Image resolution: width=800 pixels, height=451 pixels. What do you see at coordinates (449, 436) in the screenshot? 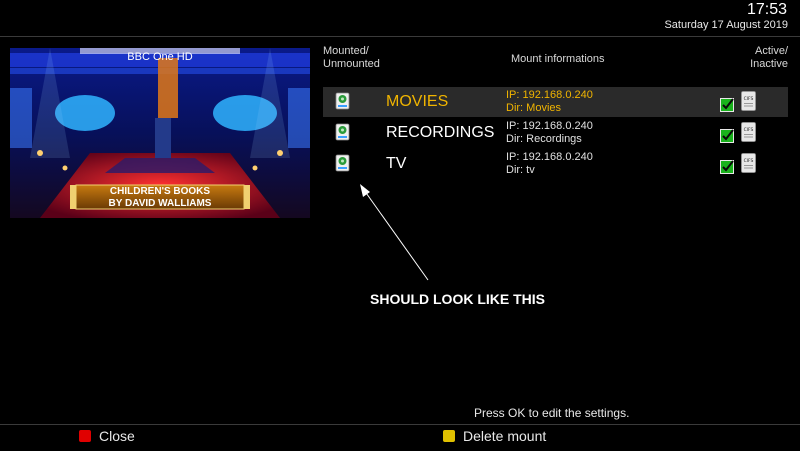
I see `yellow-key-icon` at bounding box center [449, 436].